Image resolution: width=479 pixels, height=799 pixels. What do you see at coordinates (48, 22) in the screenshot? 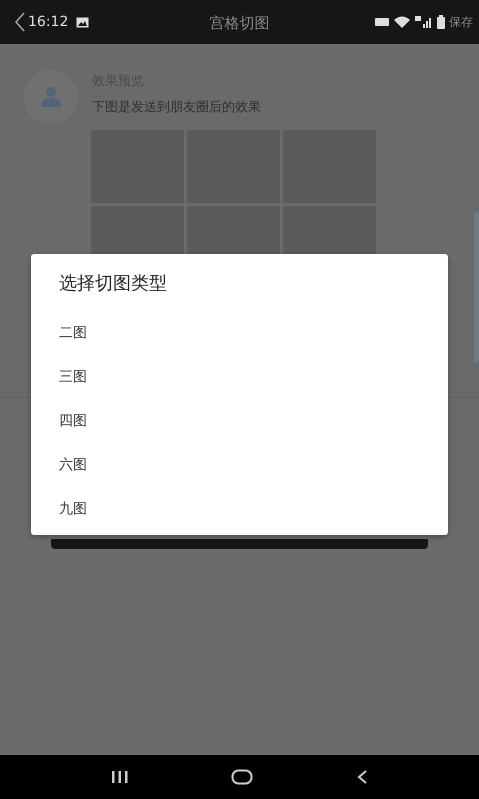
I see `clock-time: 16:12` at bounding box center [48, 22].